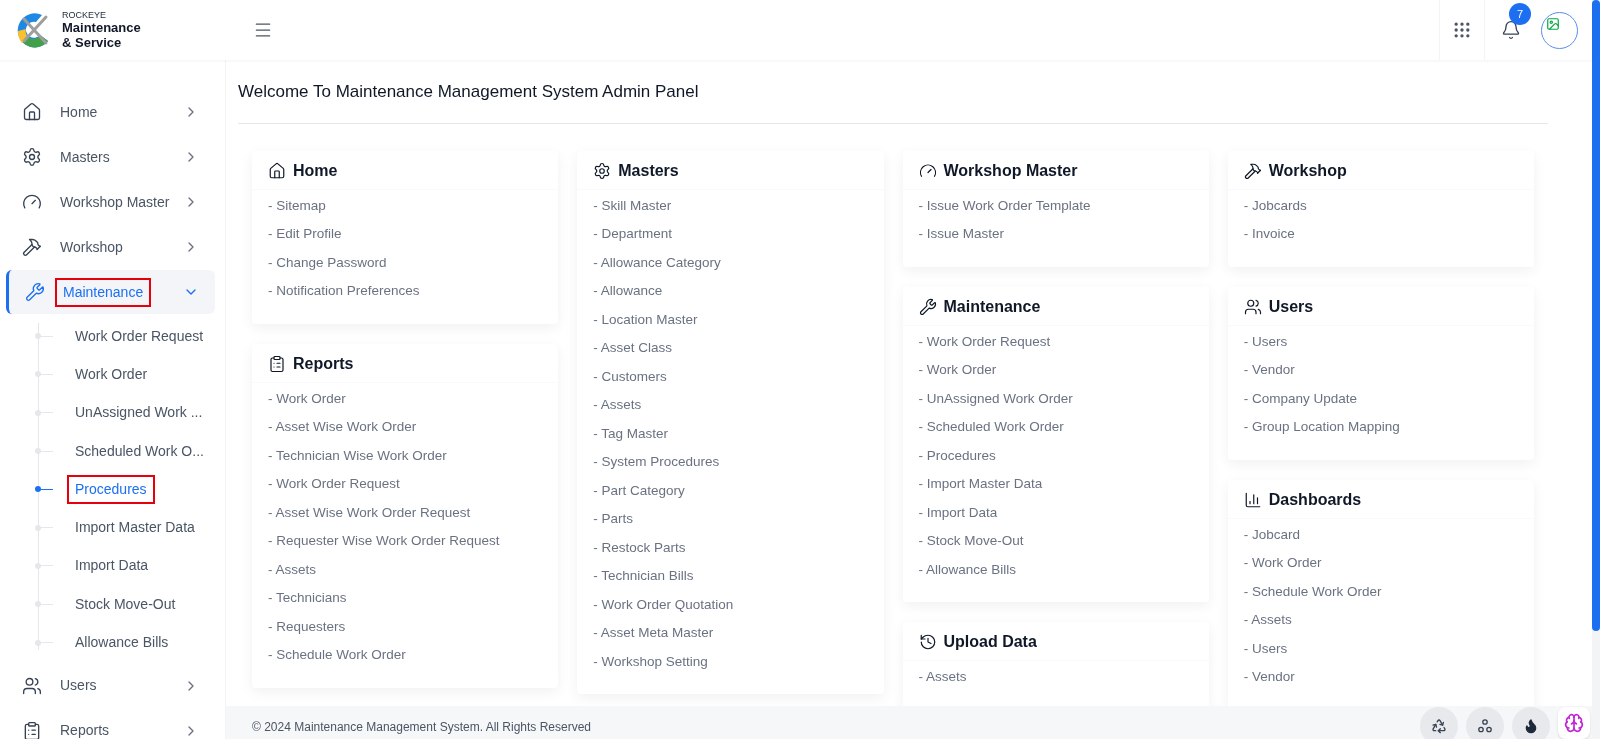 This screenshot has height=739, width=1600. What do you see at coordinates (1380, 534) in the screenshot?
I see `card-link: - Jobcard` at bounding box center [1380, 534].